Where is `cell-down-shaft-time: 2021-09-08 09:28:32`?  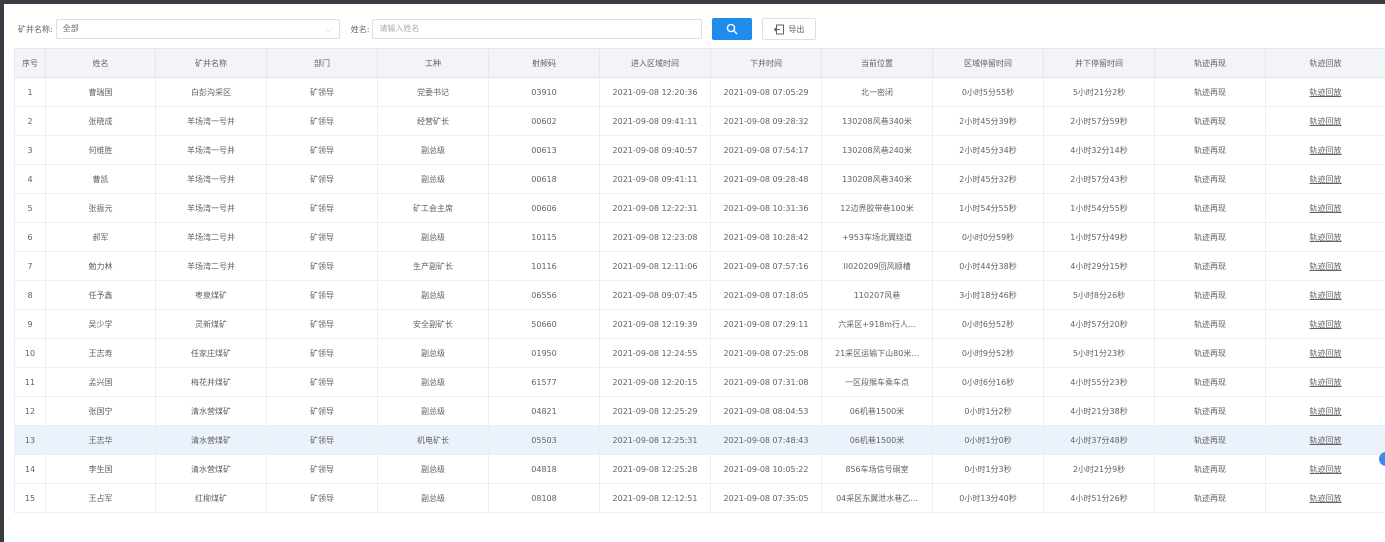 cell-down-shaft-time: 2021-09-08 09:28:32 is located at coordinates (766, 121).